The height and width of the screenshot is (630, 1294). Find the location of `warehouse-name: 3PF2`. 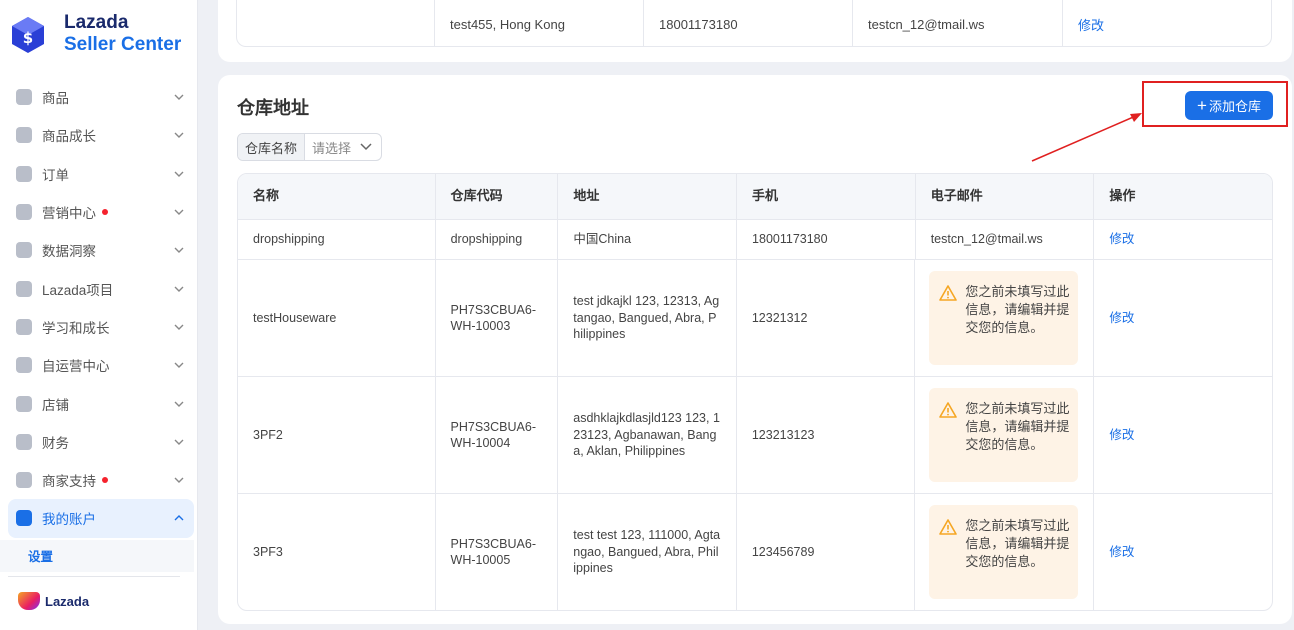

warehouse-name: 3PF2 is located at coordinates (337, 435).